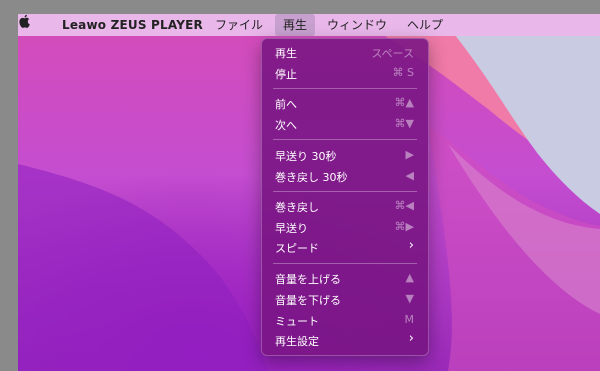 This screenshot has width=600, height=371. Describe the element at coordinates (392, 53) in the screenshot. I see `shortcut-text: スペース` at that location.